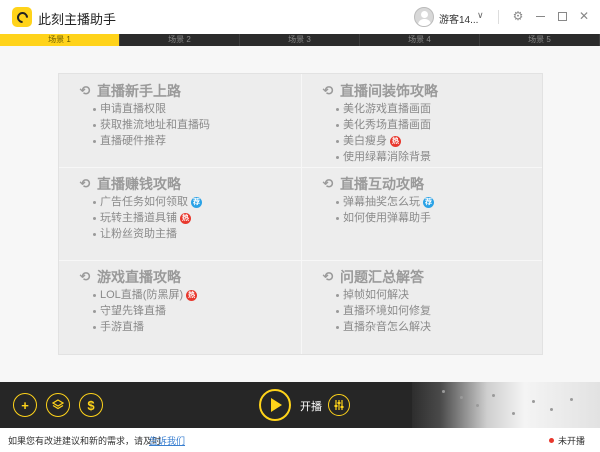 The width and height of the screenshot is (600, 452). Describe the element at coordinates (139, 277) in the screenshot. I see `section-title: 游戏直播攻略` at that location.